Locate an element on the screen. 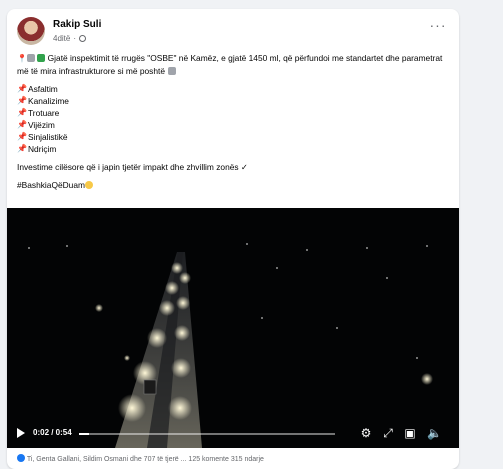  globe-icon is located at coordinates (83, 38).